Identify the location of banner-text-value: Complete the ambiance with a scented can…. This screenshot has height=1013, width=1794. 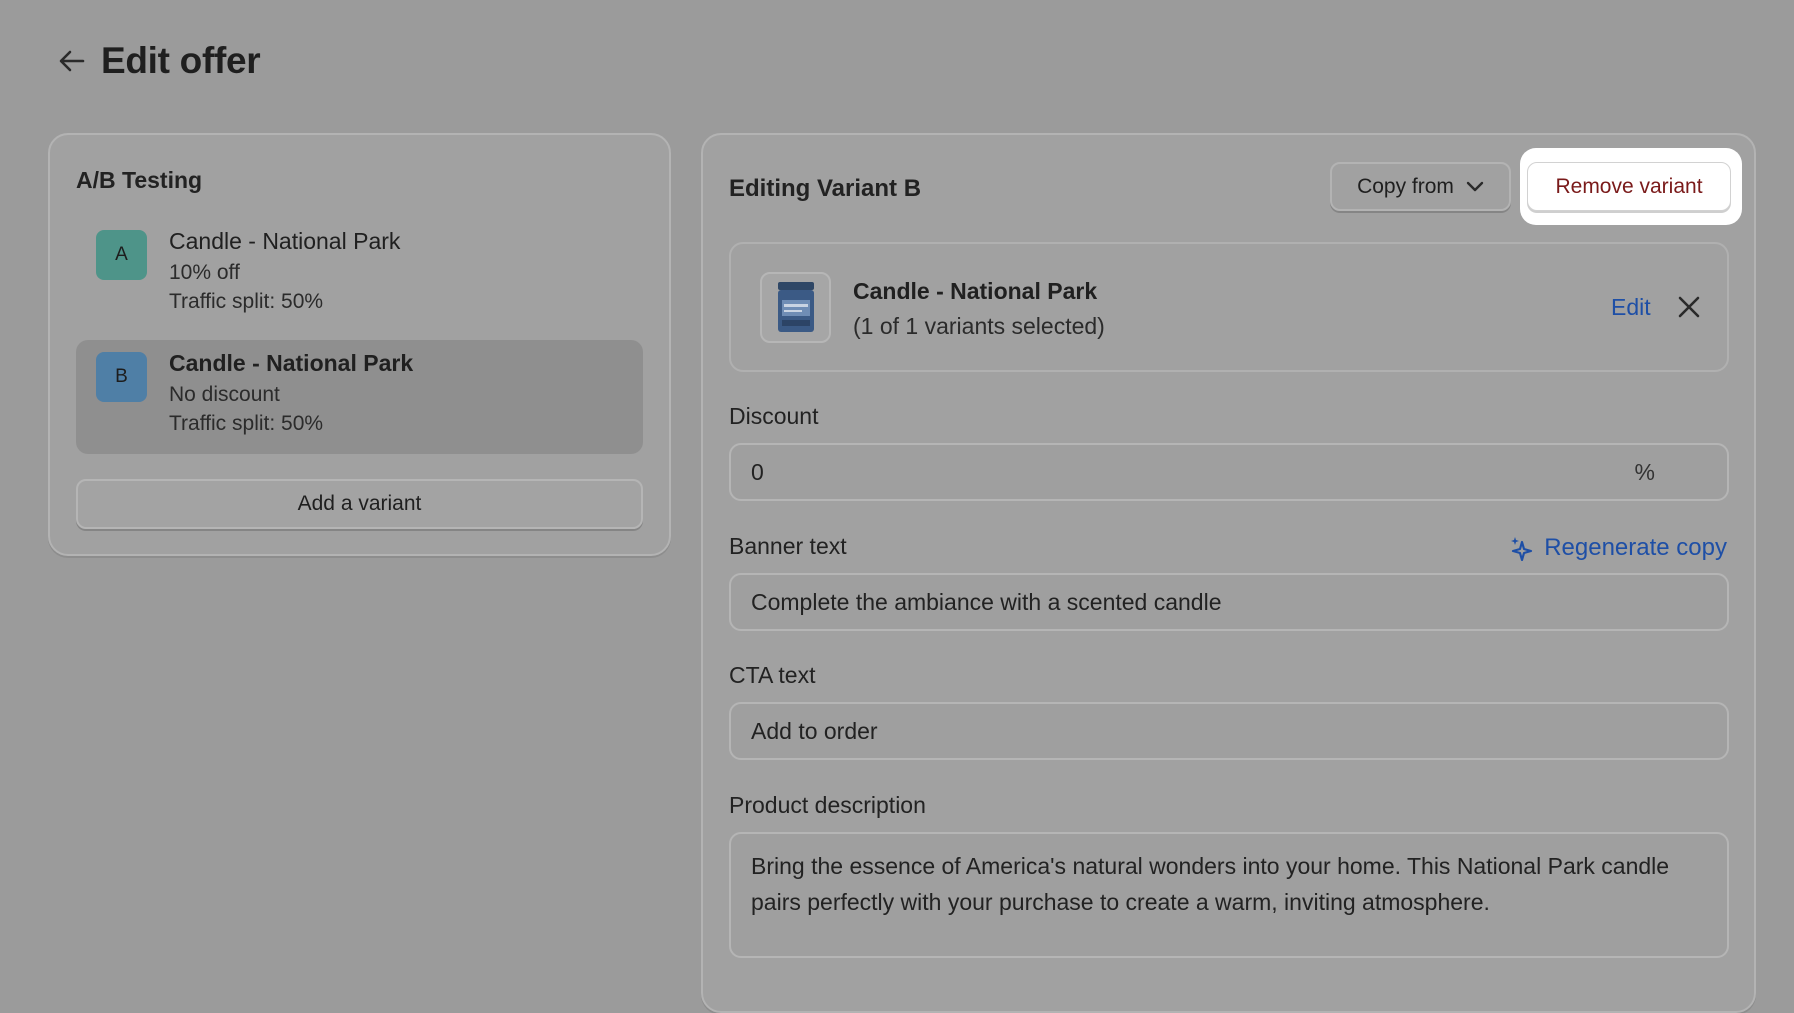
(986, 601).